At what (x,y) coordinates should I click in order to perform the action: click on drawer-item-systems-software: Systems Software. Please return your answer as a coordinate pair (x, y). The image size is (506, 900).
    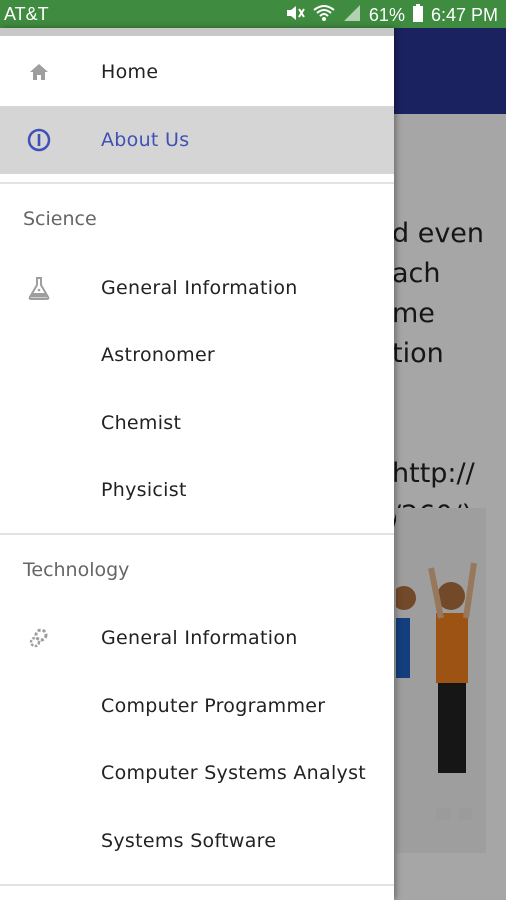
    Looking at the image, I should click on (197, 841).